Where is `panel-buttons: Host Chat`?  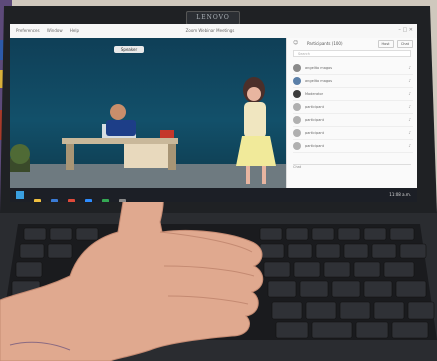
panel-buttons: Host Chat is located at coordinates (394, 44).